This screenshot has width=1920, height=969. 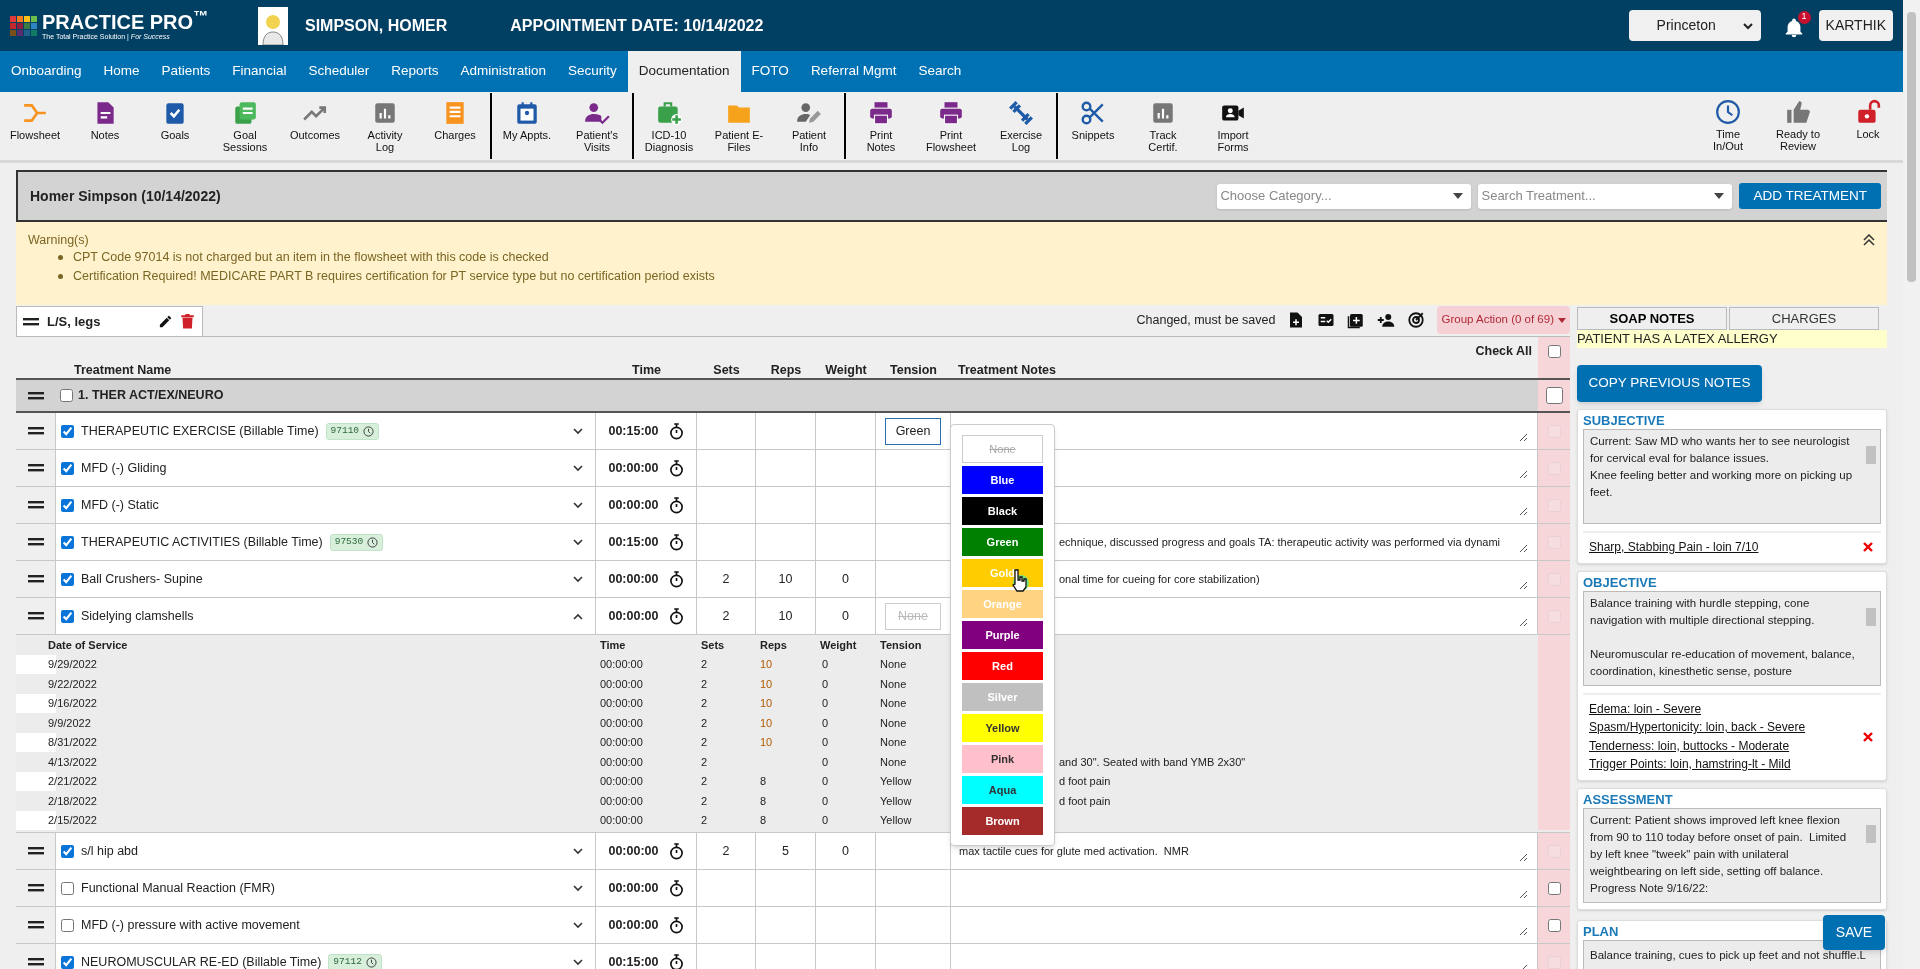 What do you see at coordinates (175, 126) in the screenshot?
I see `toolbar-button: Goals` at bounding box center [175, 126].